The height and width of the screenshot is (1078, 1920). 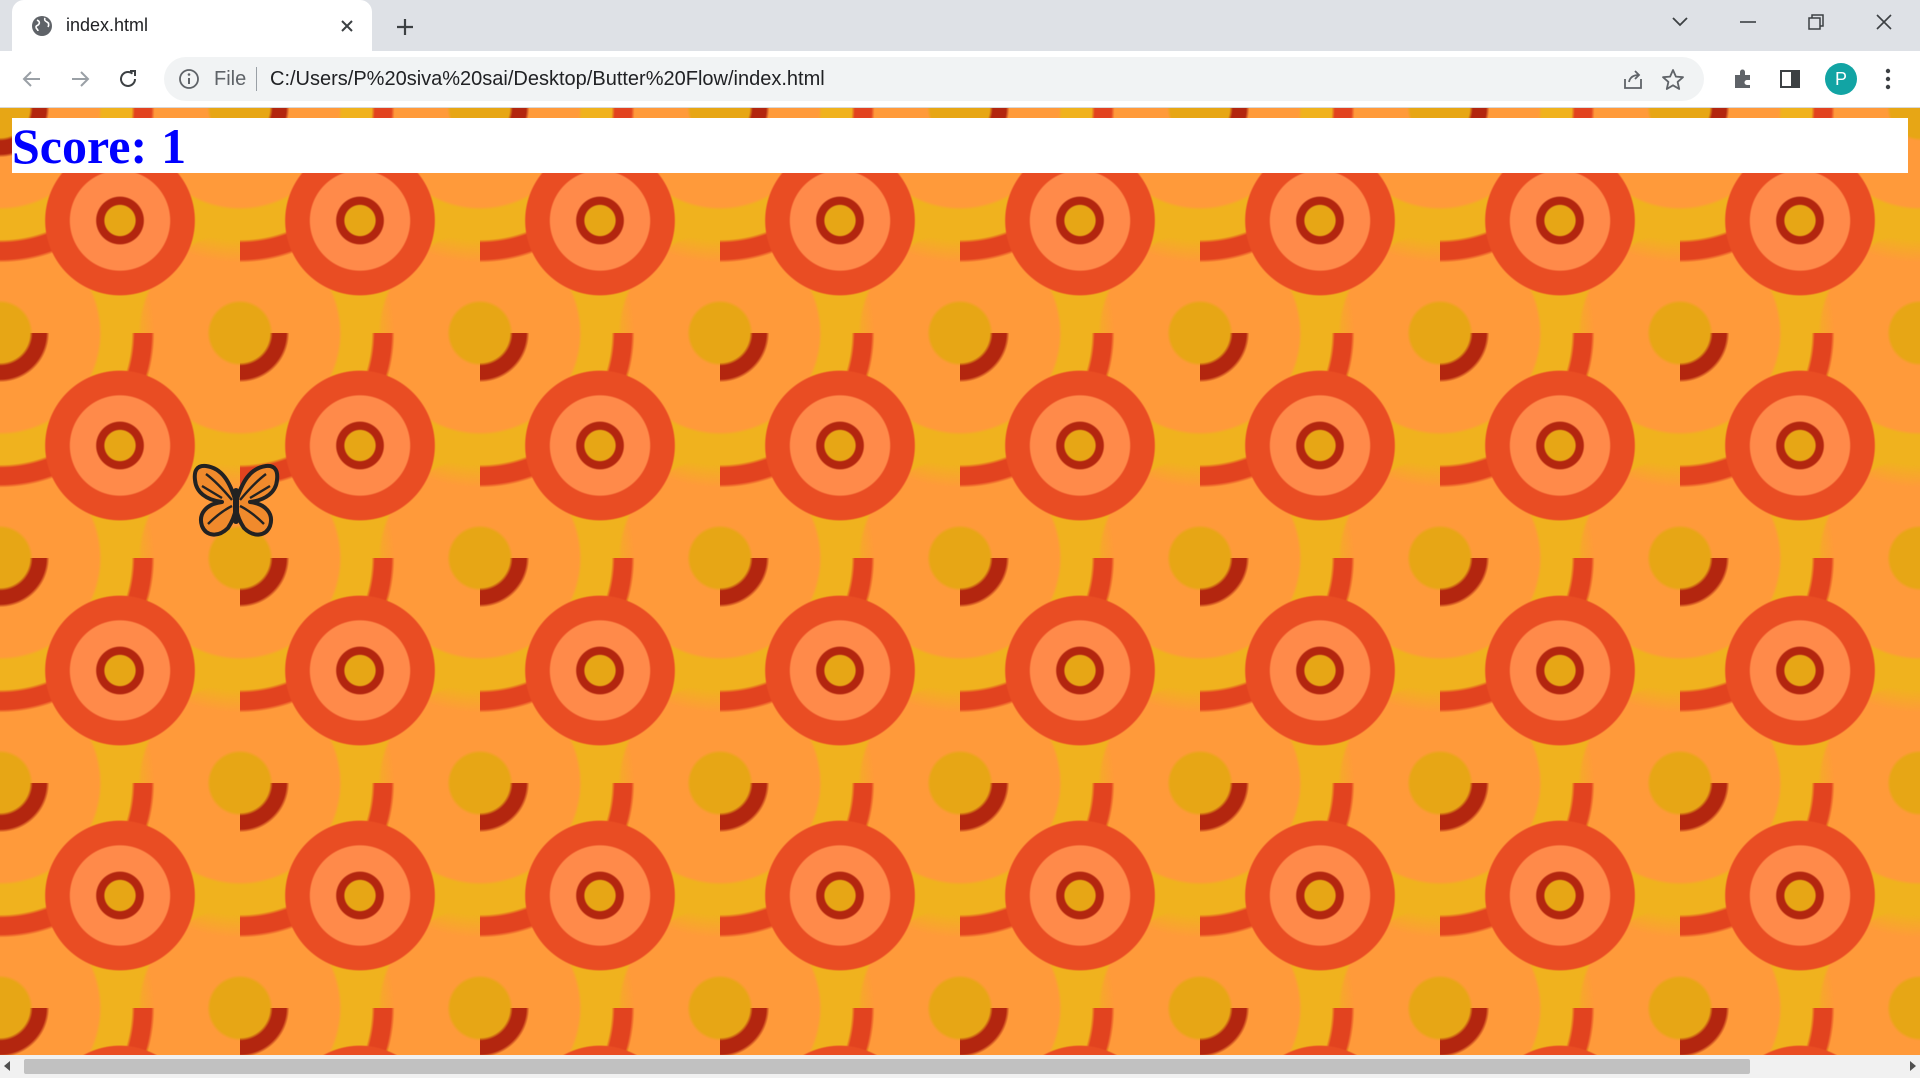 What do you see at coordinates (1913, 1066) in the screenshot?
I see `scroll-right-arrow-icon` at bounding box center [1913, 1066].